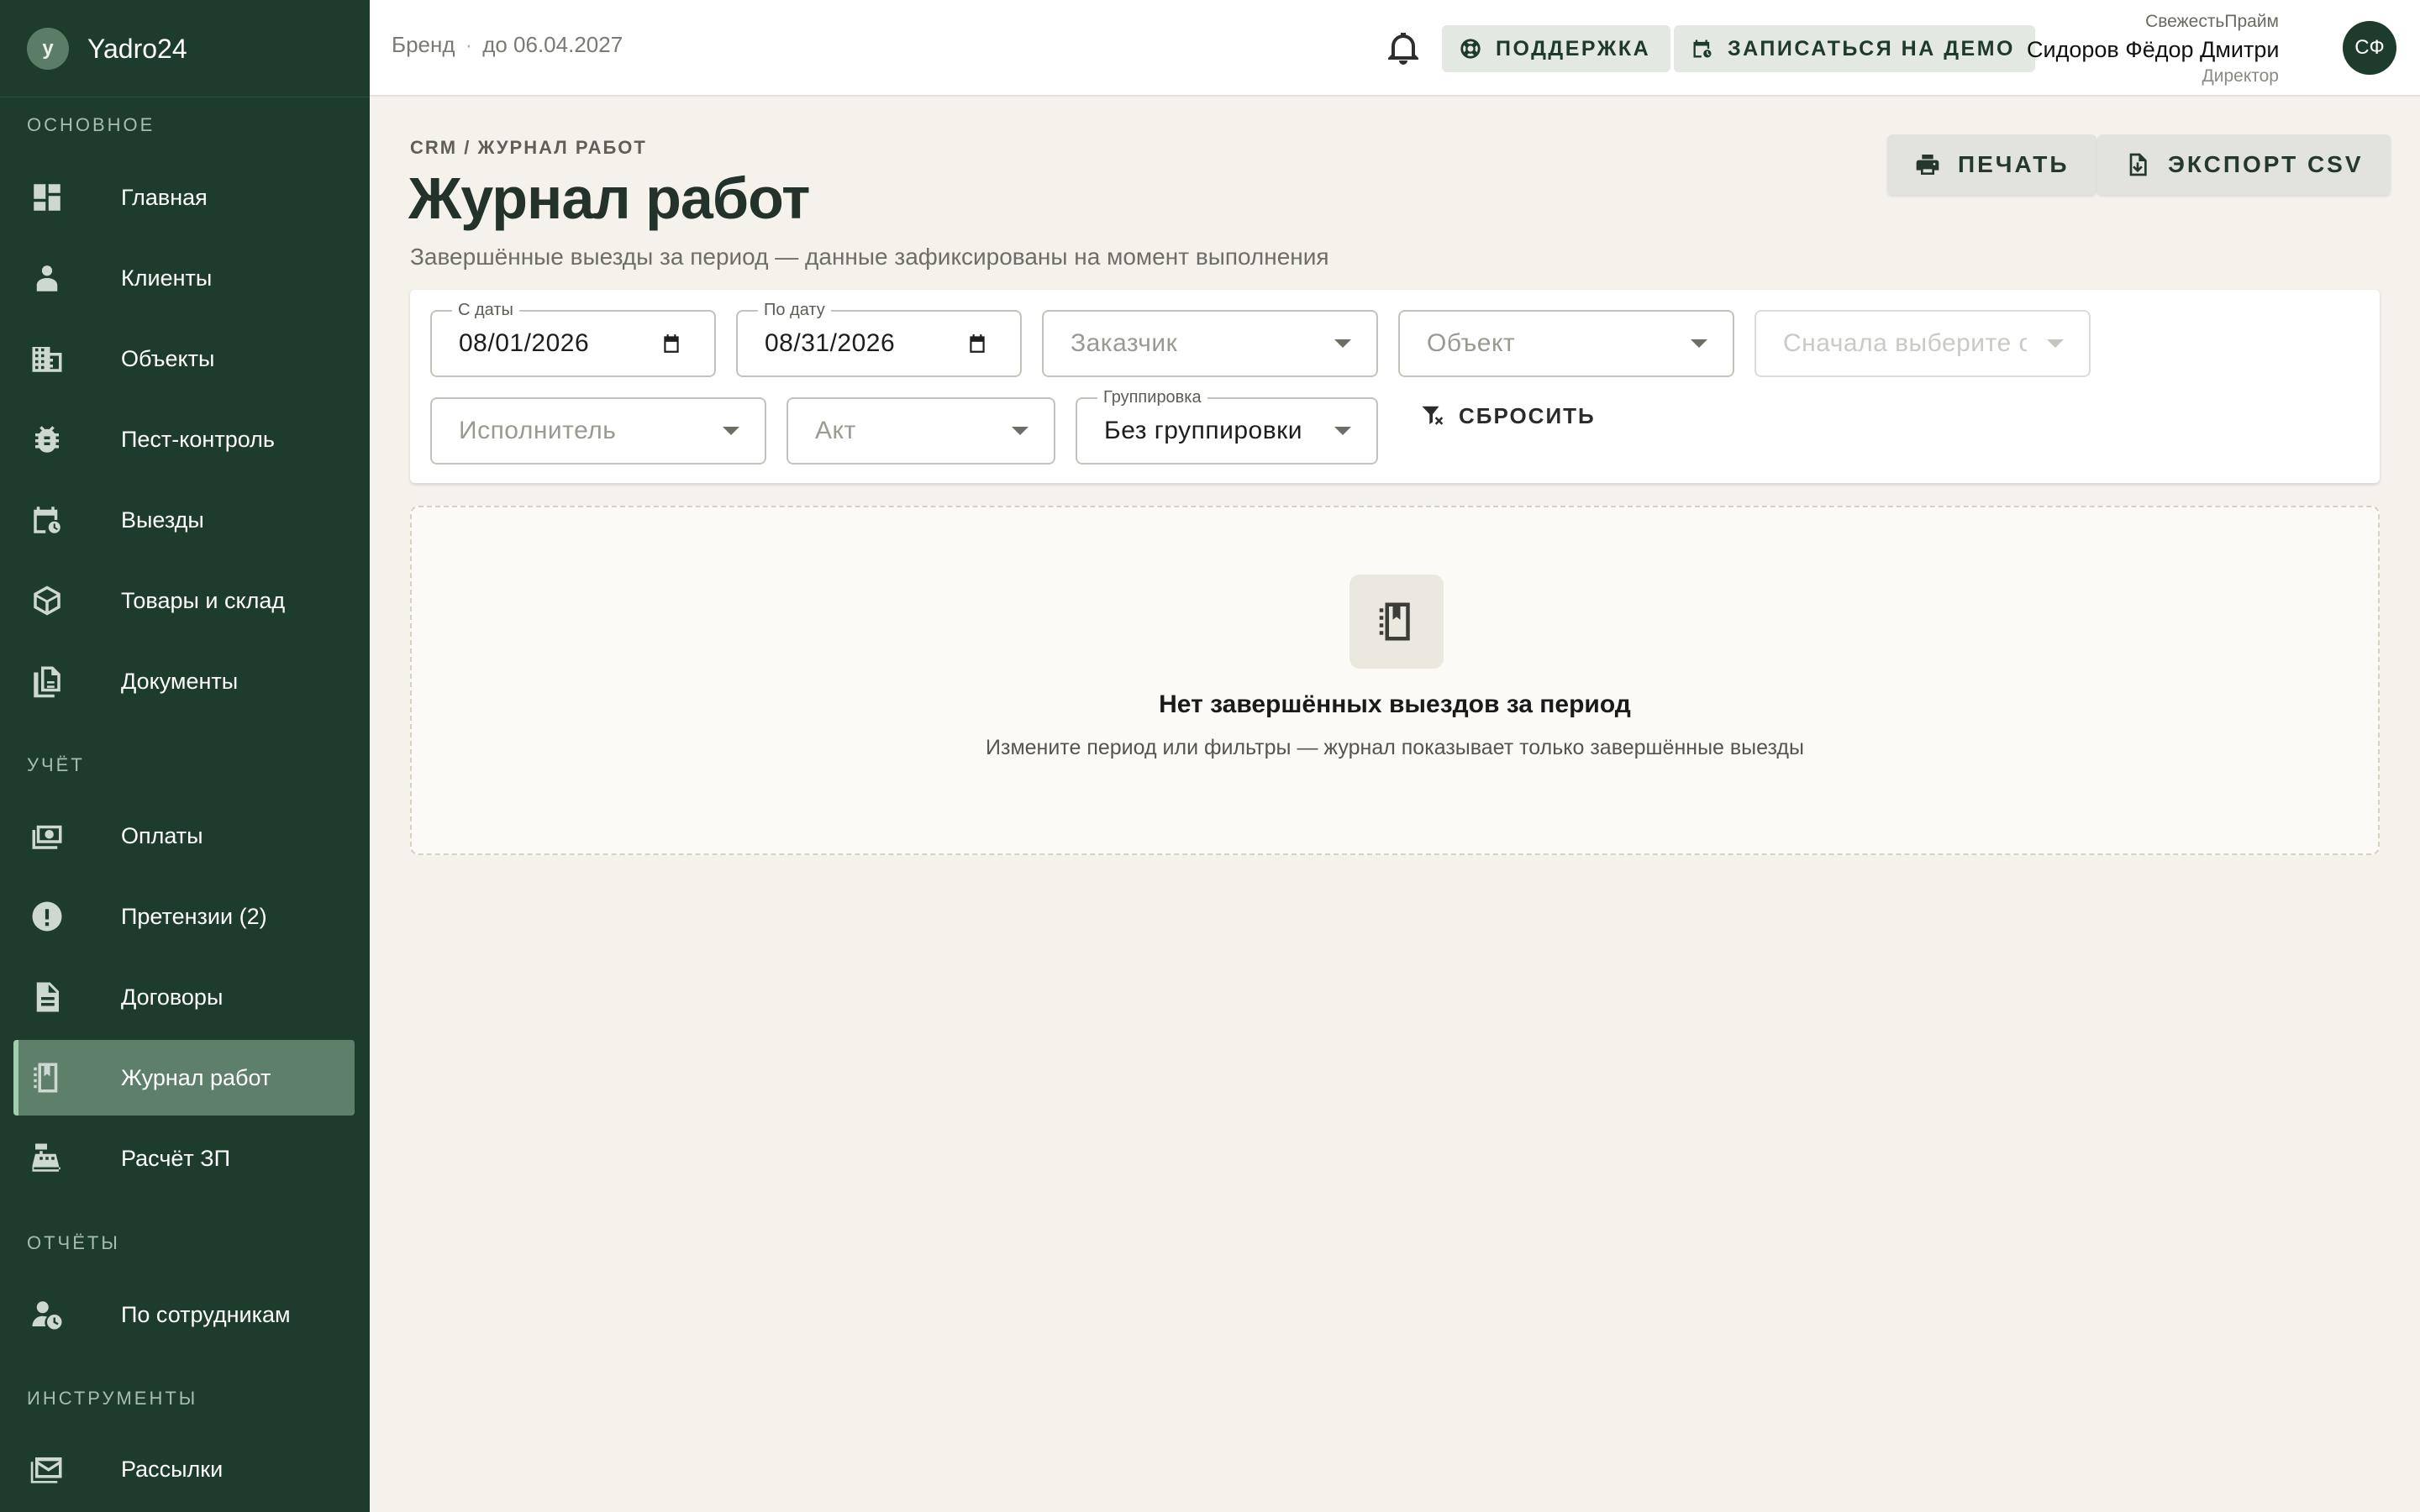  I want to click on sidebar-item-contracts: Договоры, so click(184, 997).